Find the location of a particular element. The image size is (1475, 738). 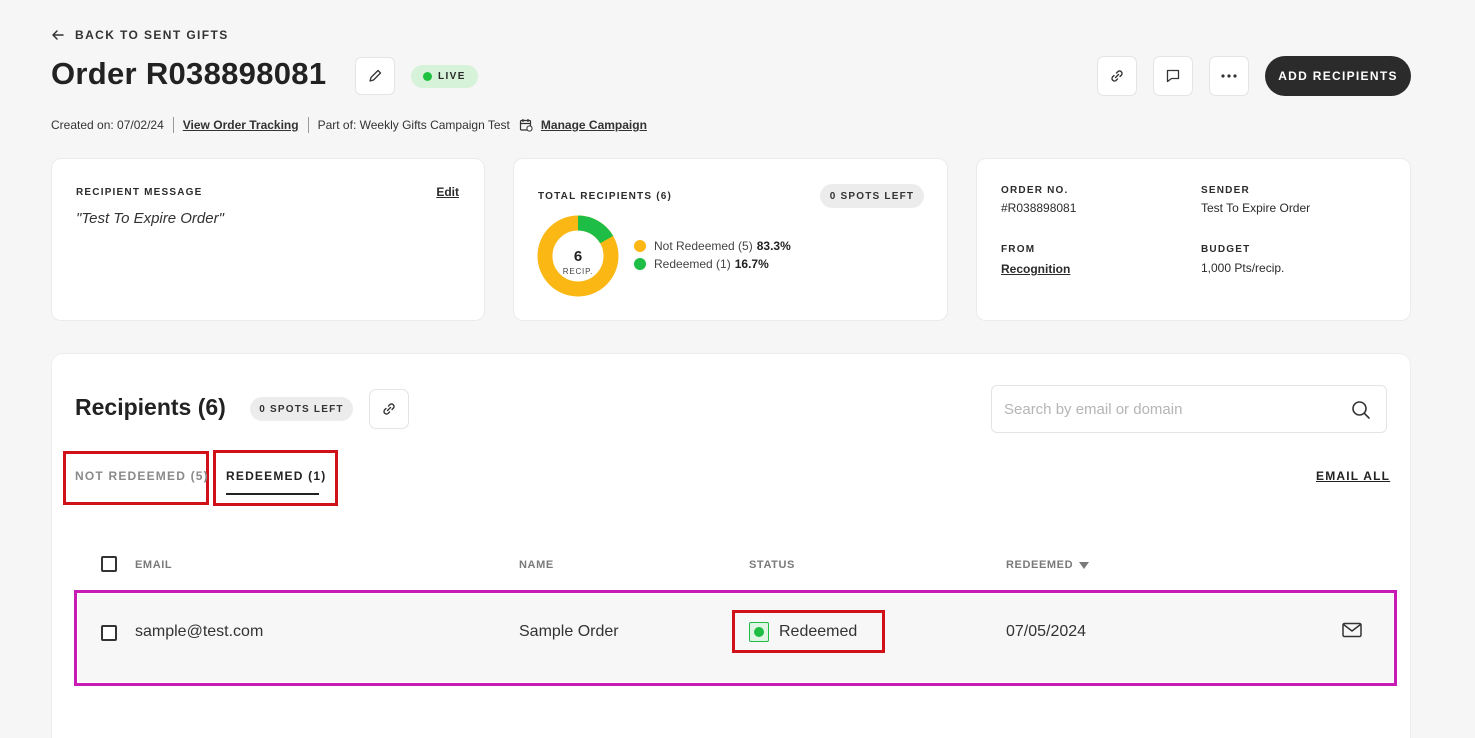

edit-message-link: Edit is located at coordinates (447, 192).